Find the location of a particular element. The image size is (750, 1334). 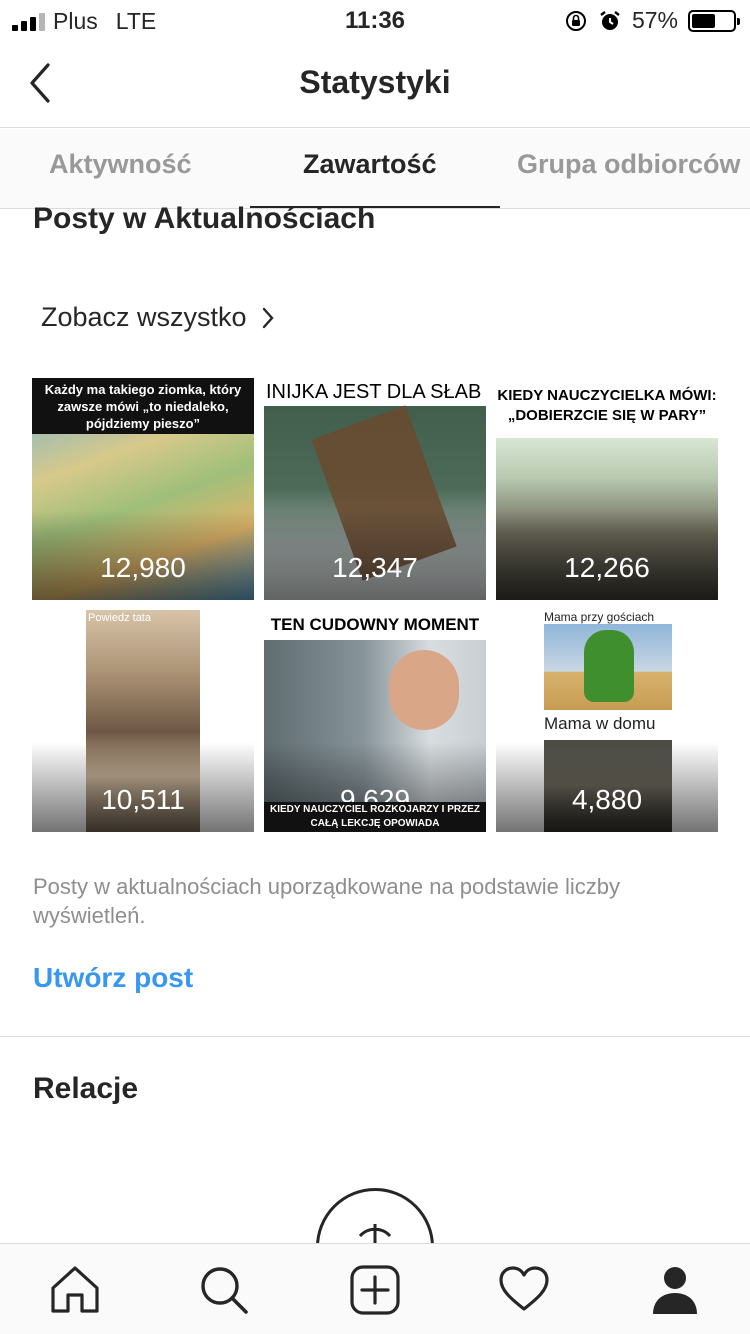

add-post-icon is located at coordinates (375, 1290).